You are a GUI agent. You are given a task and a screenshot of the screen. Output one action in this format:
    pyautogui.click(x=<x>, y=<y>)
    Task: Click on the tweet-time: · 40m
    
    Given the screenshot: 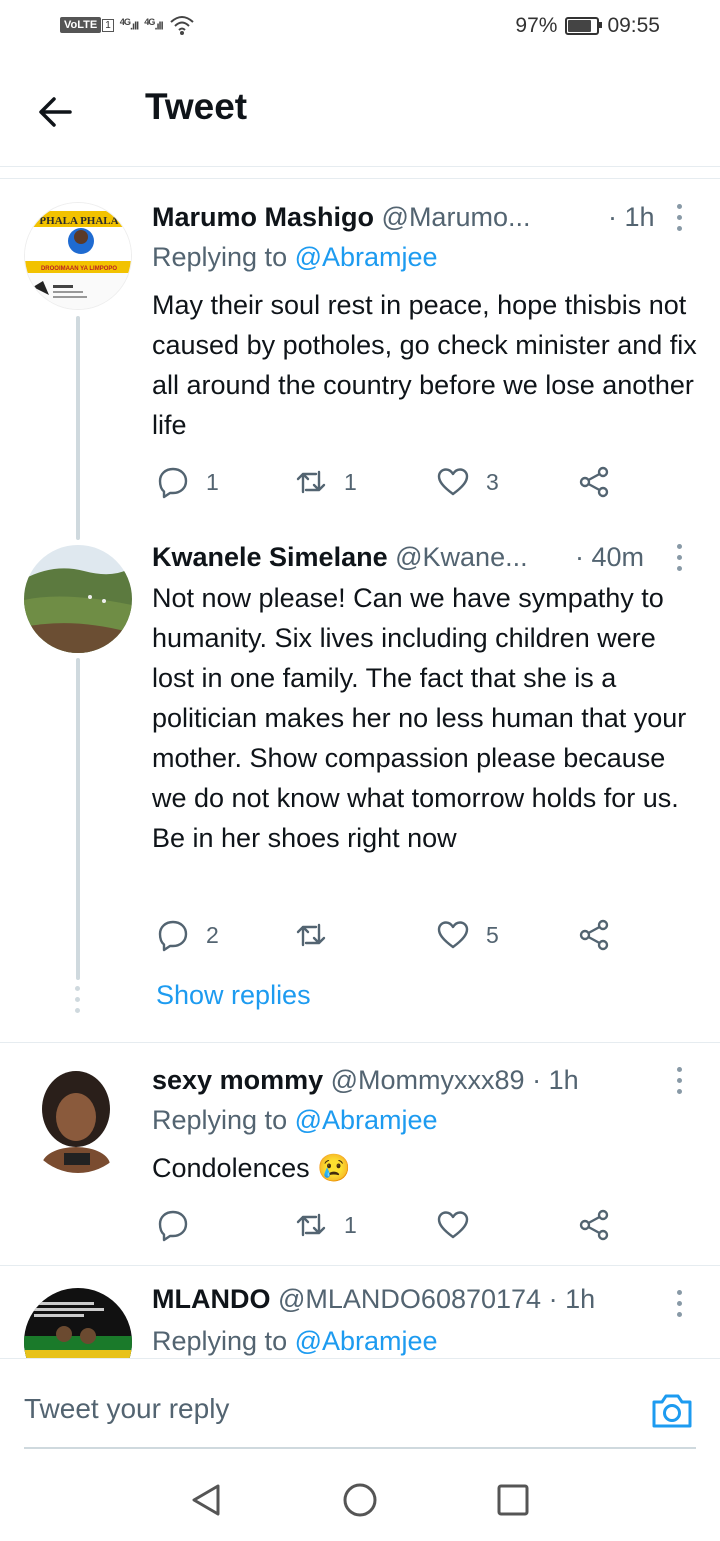 What is the action you would take?
    pyautogui.click(x=610, y=557)
    